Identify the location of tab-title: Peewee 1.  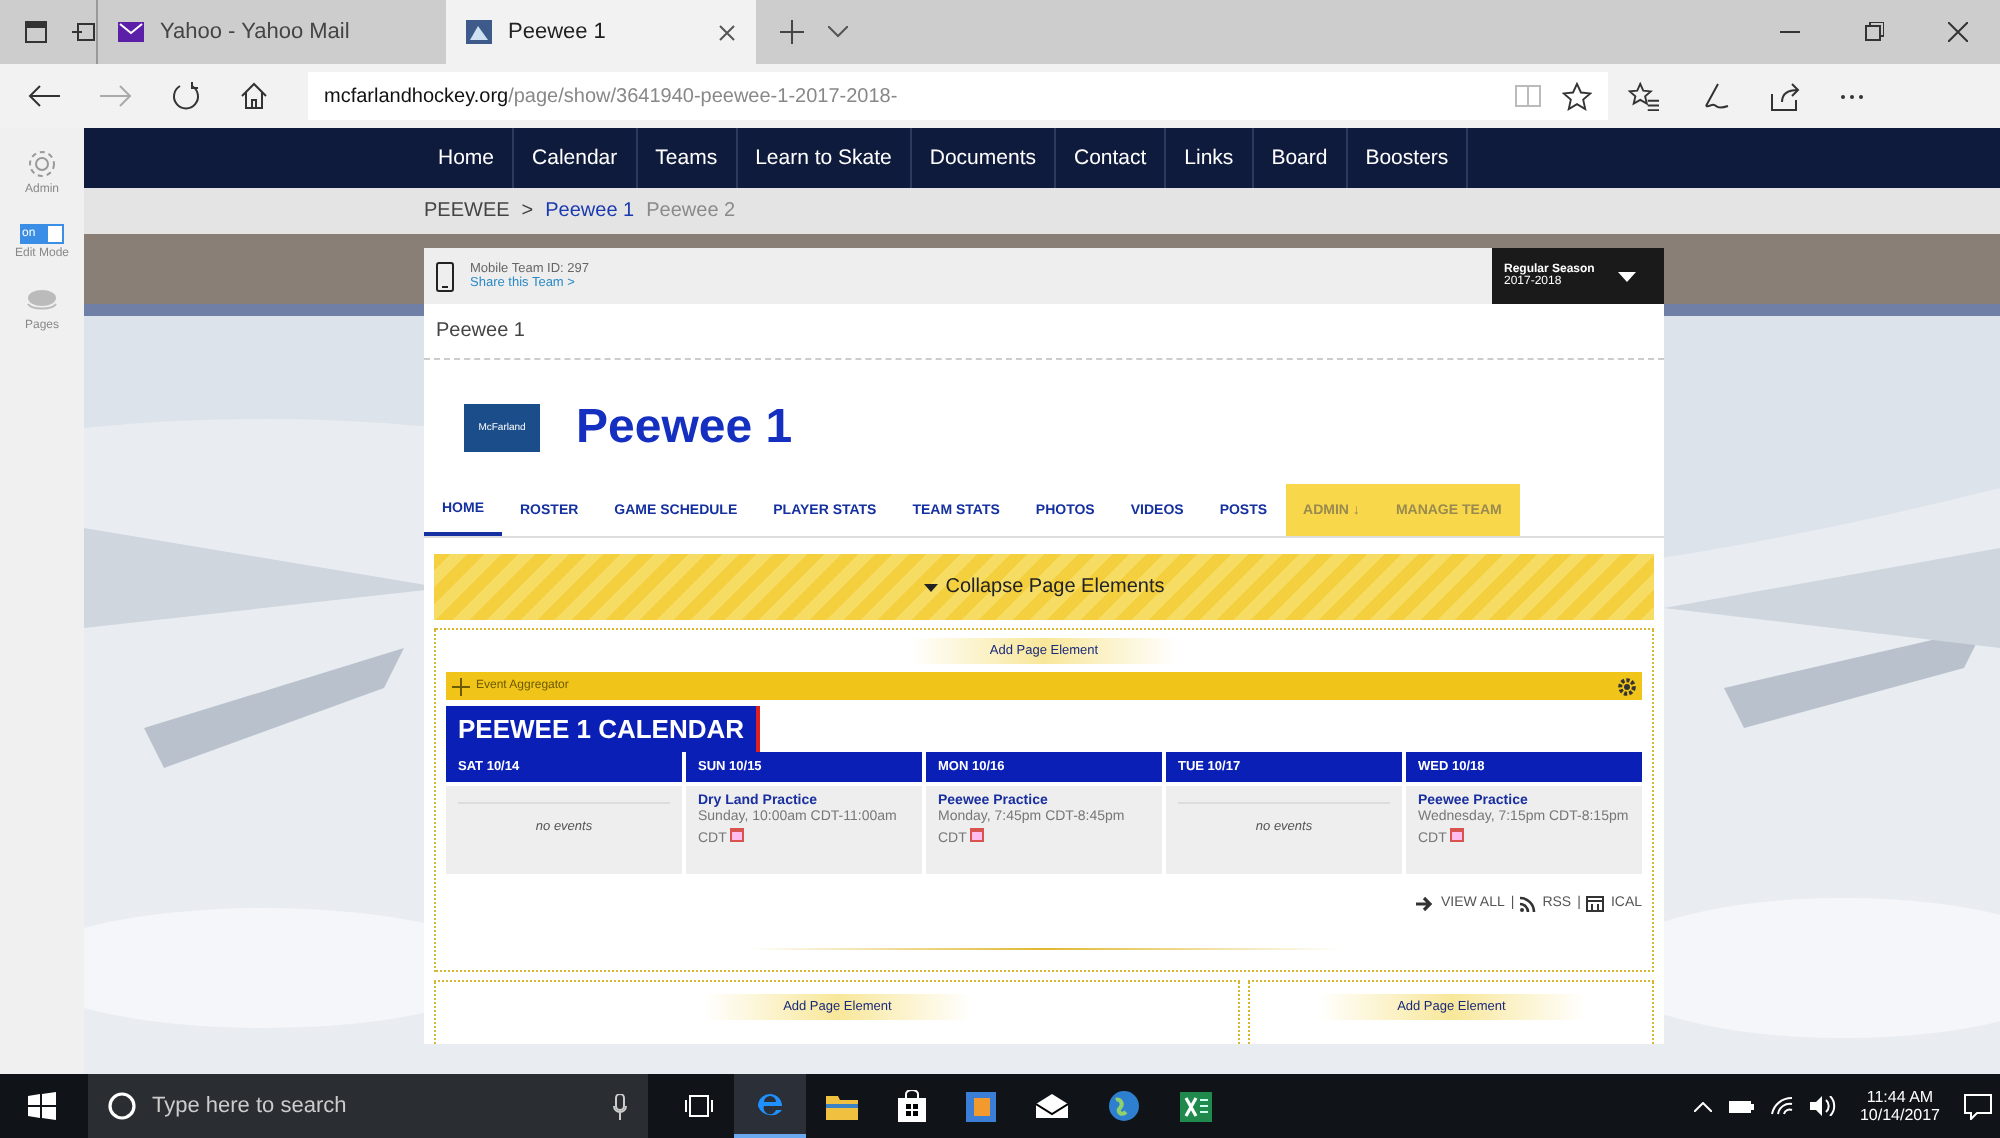
(557, 32).